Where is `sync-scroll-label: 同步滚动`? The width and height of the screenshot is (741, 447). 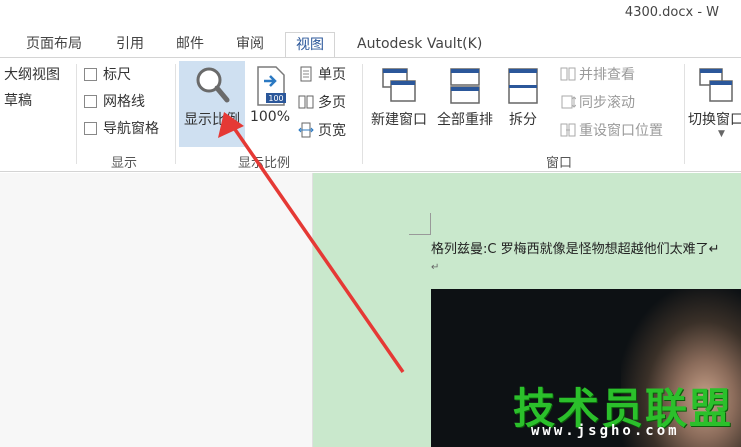 sync-scroll-label: 同步滚动 is located at coordinates (607, 103).